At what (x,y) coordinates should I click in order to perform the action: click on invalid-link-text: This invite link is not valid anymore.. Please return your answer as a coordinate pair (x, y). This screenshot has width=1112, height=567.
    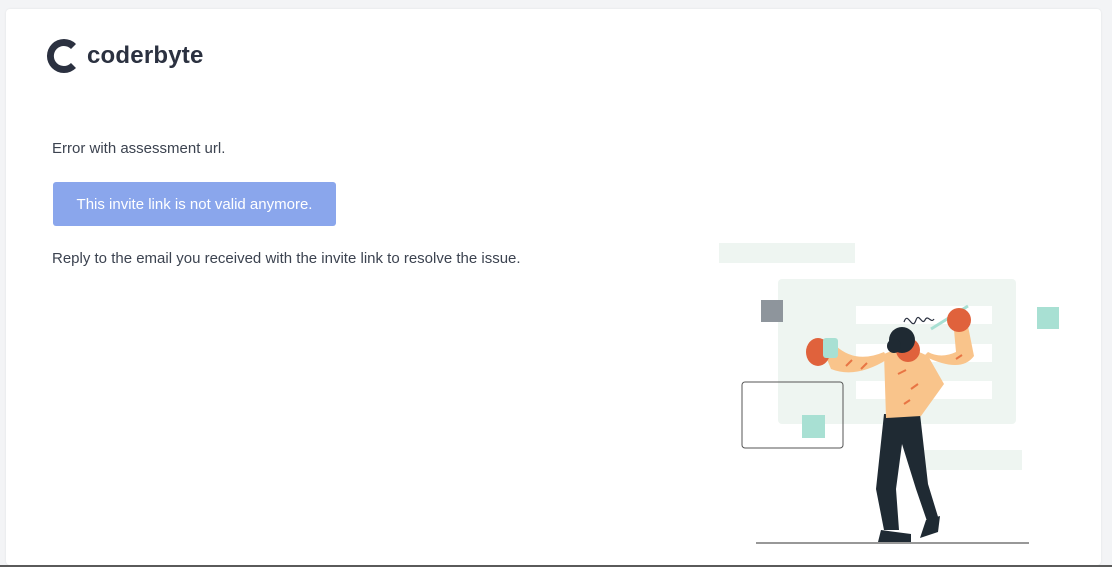
    Looking at the image, I should click on (194, 204).